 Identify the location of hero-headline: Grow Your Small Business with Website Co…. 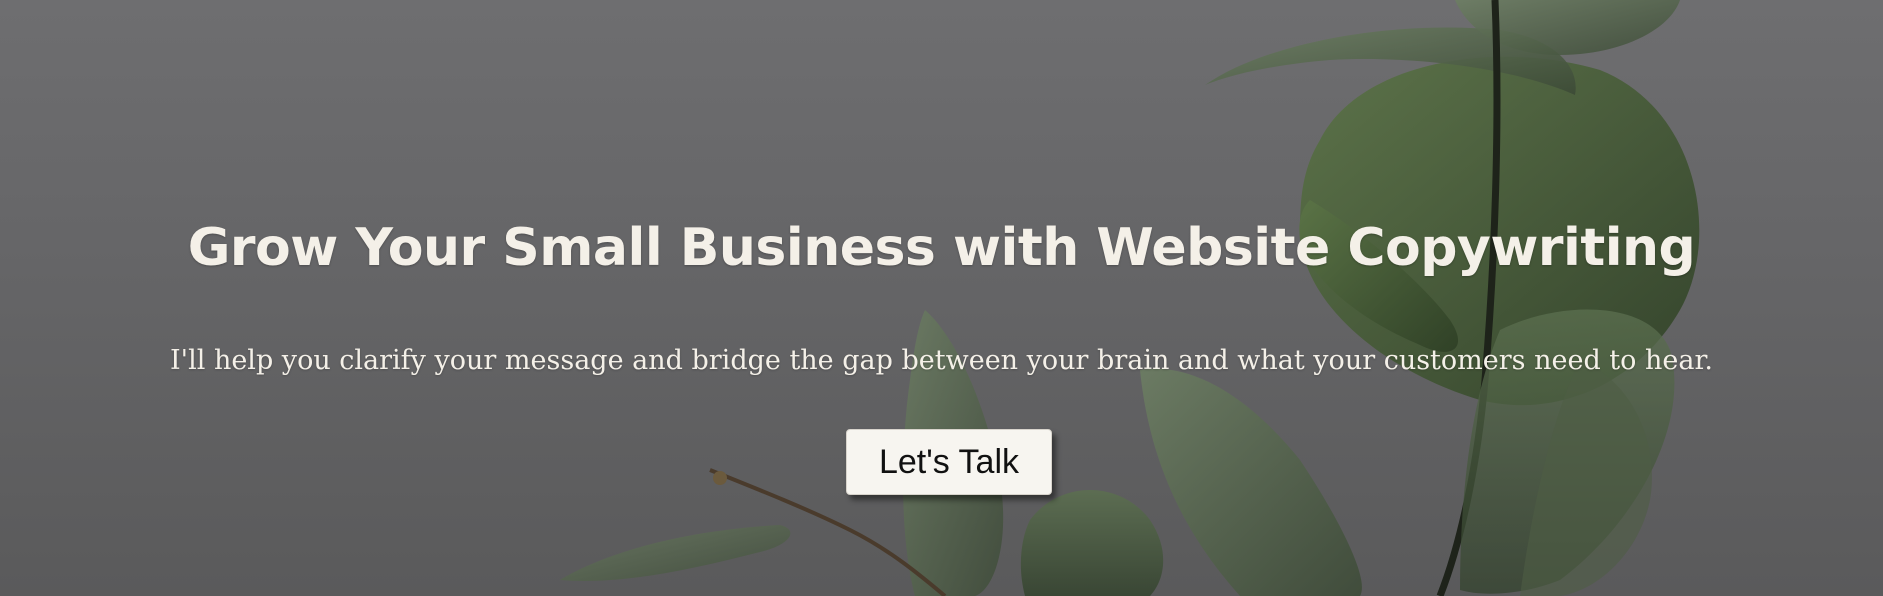
(941, 248).